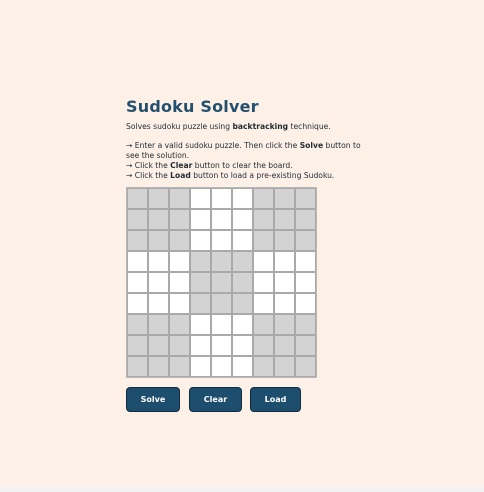 The width and height of the screenshot is (484, 492). I want to click on subtitle-highlight: backtracking, so click(260, 126).